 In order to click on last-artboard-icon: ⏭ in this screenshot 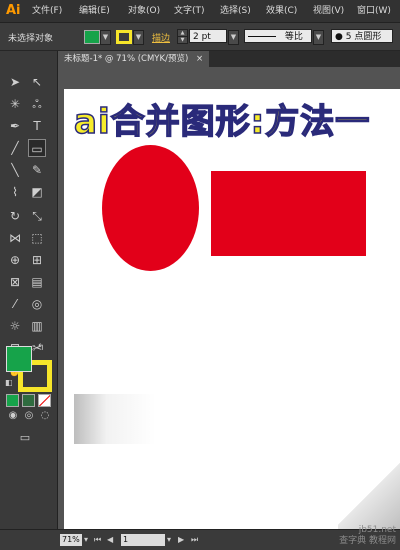, I will do `click(194, 540)`.